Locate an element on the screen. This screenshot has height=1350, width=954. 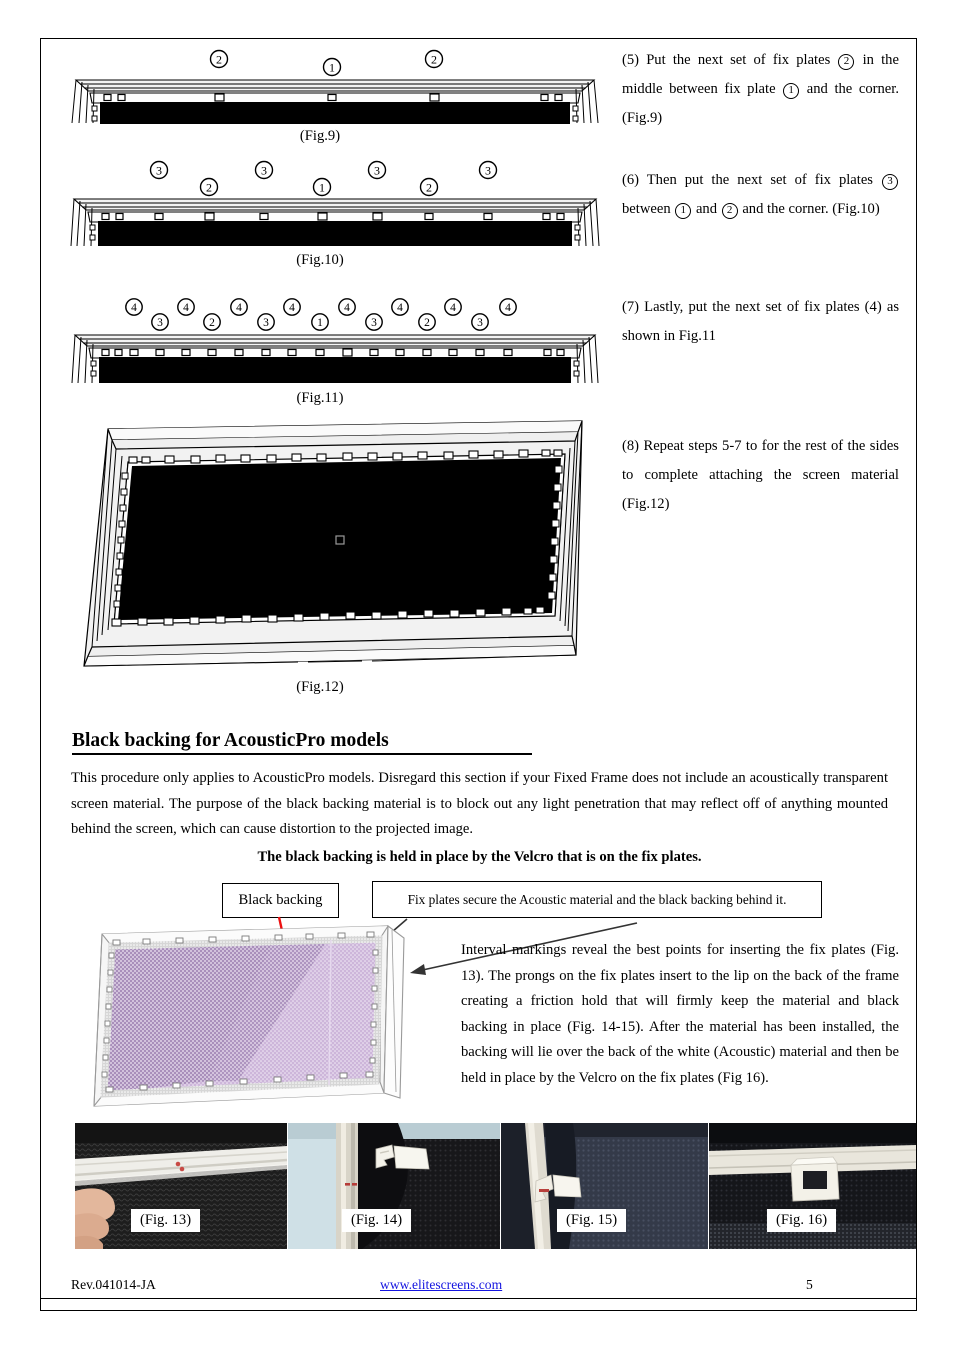
step6-text-a: (6) Then put the next set of fix plates is located at coordinates (747, 180).